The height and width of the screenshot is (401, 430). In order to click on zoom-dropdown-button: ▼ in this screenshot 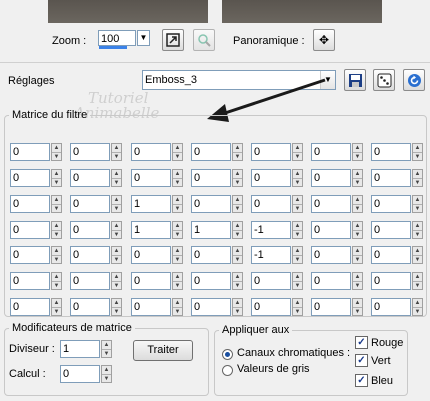, I will do `click(143, 38)`.